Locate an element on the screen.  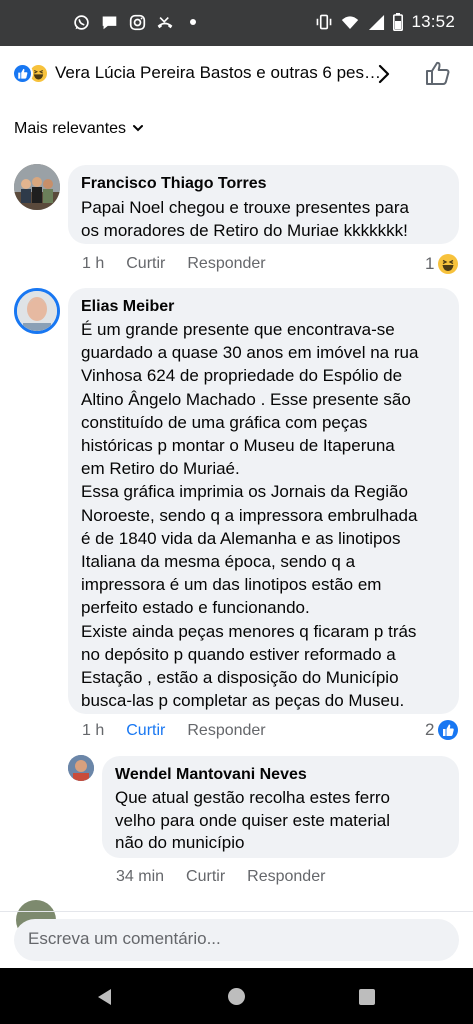
chevron-right-icon is located at coordinates (384, 76).